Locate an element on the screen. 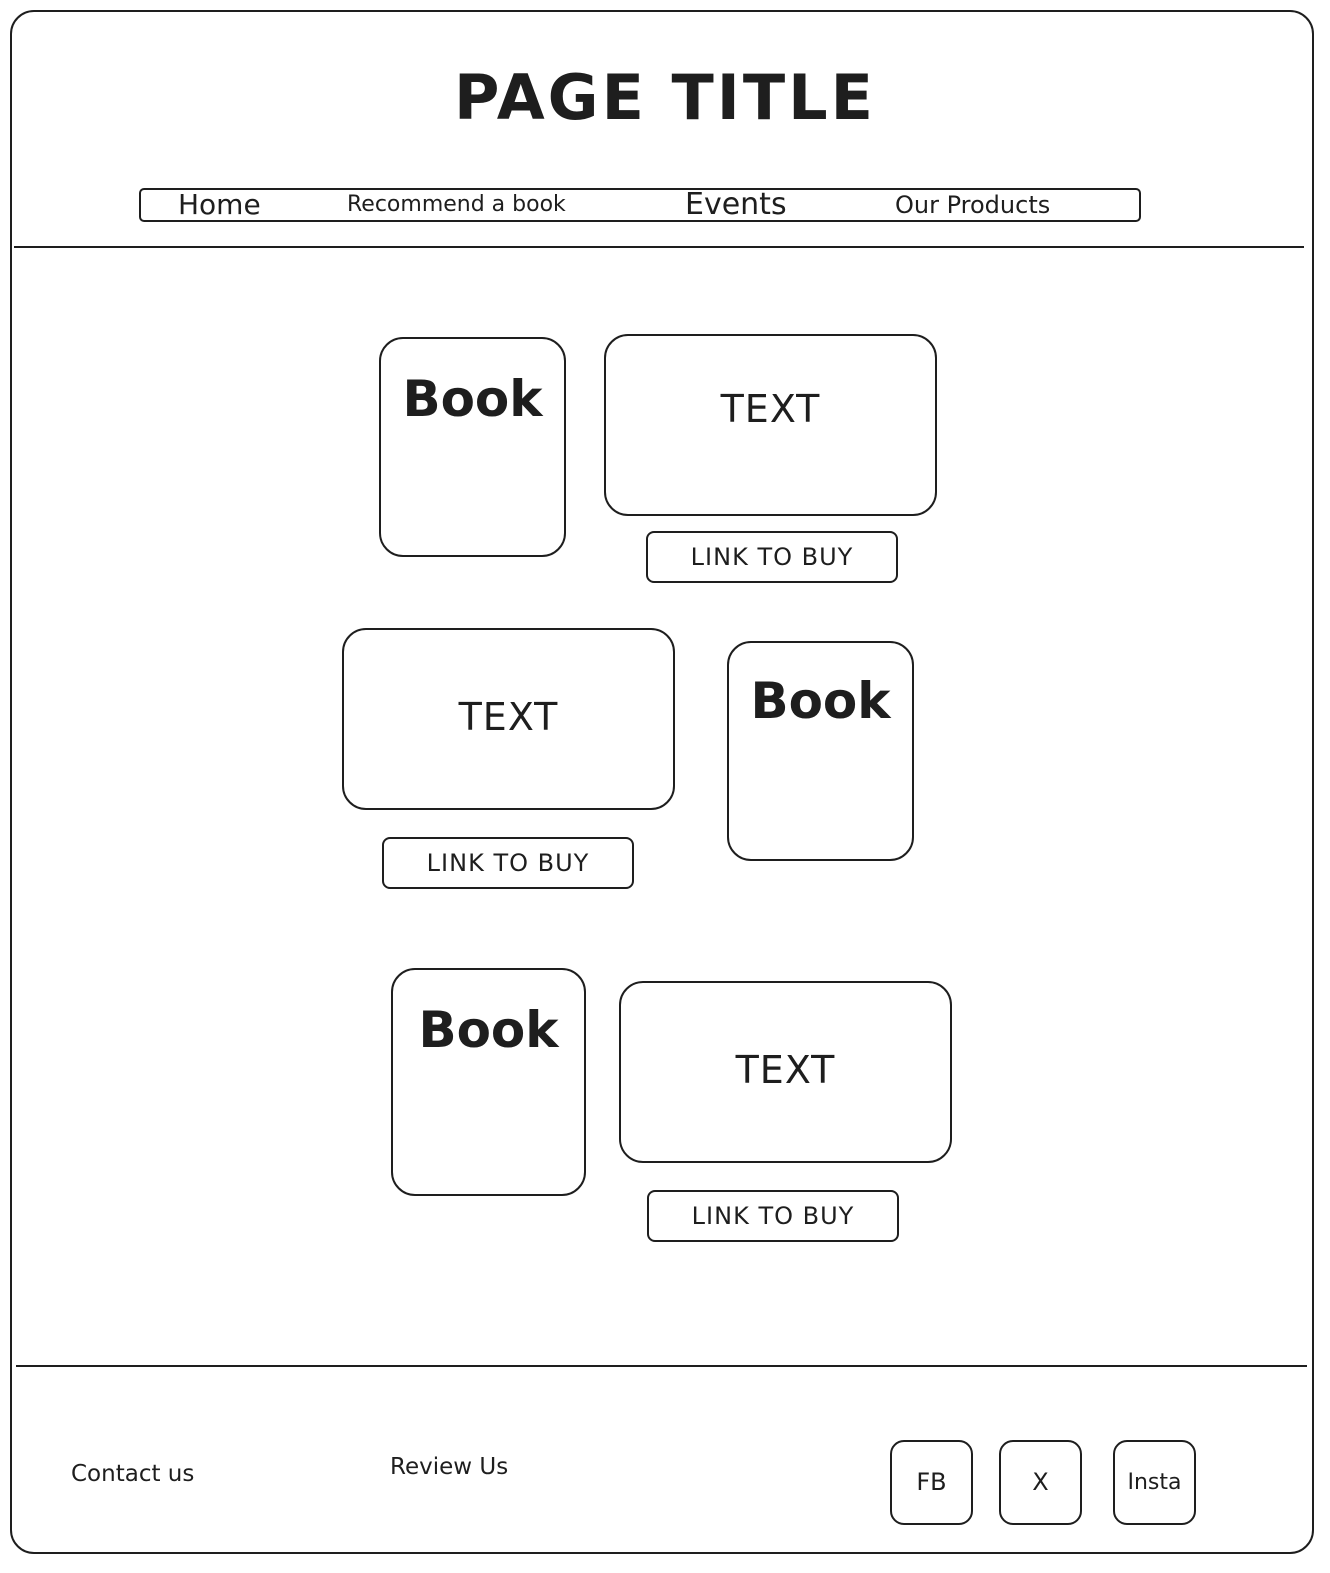  nav-item-home: Home is located at coordinates (219, 205).